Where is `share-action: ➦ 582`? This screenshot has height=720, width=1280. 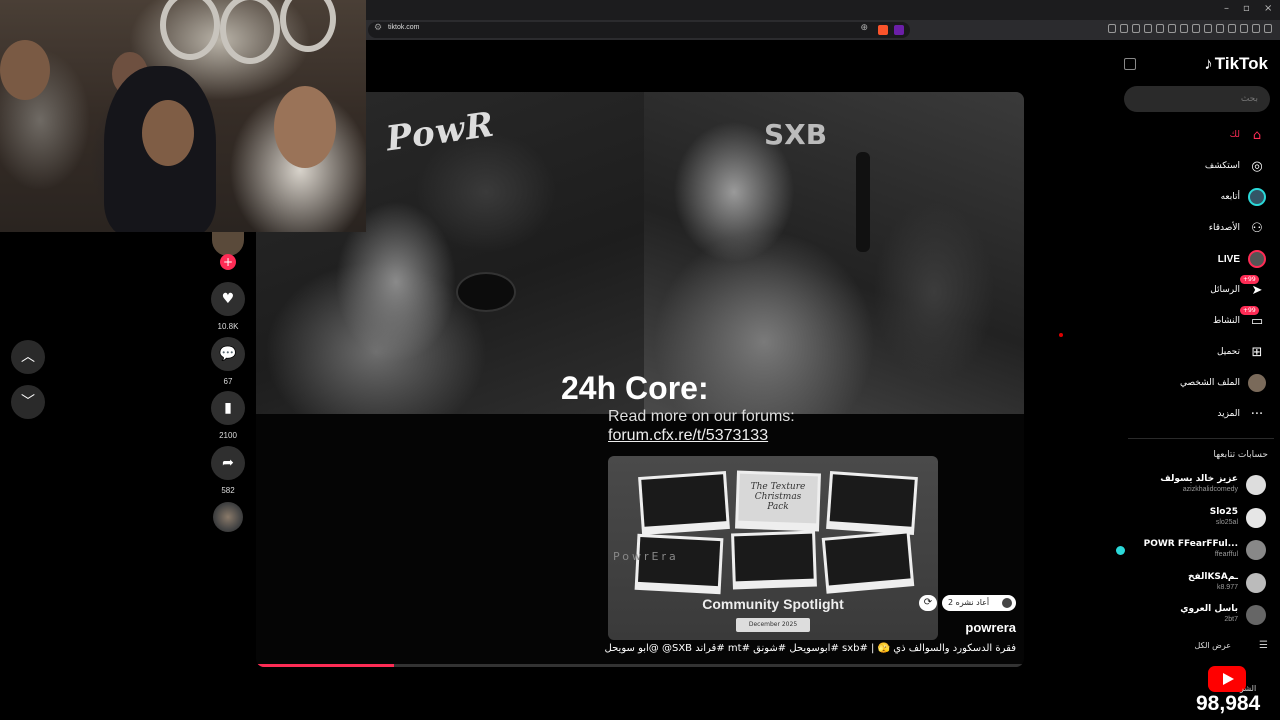
share-action: ➦ 582 is located at coordinates (228, 470).